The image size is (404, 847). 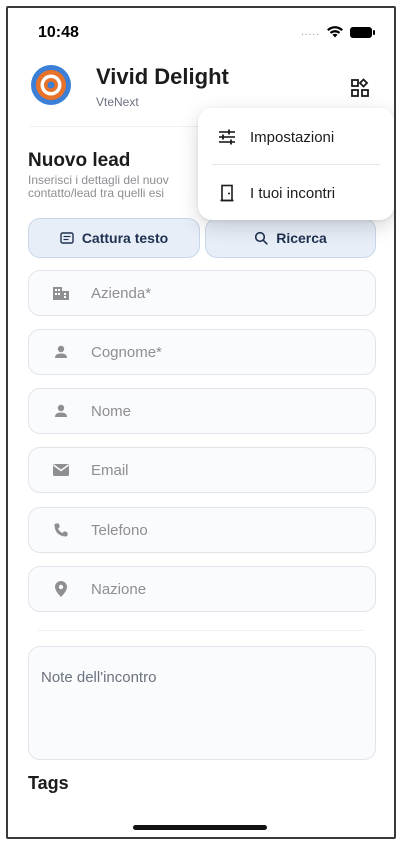 What do you see at coordinates (227, 193) in the screenshot?
I see `door-icon` at bounding box center [227, 193].